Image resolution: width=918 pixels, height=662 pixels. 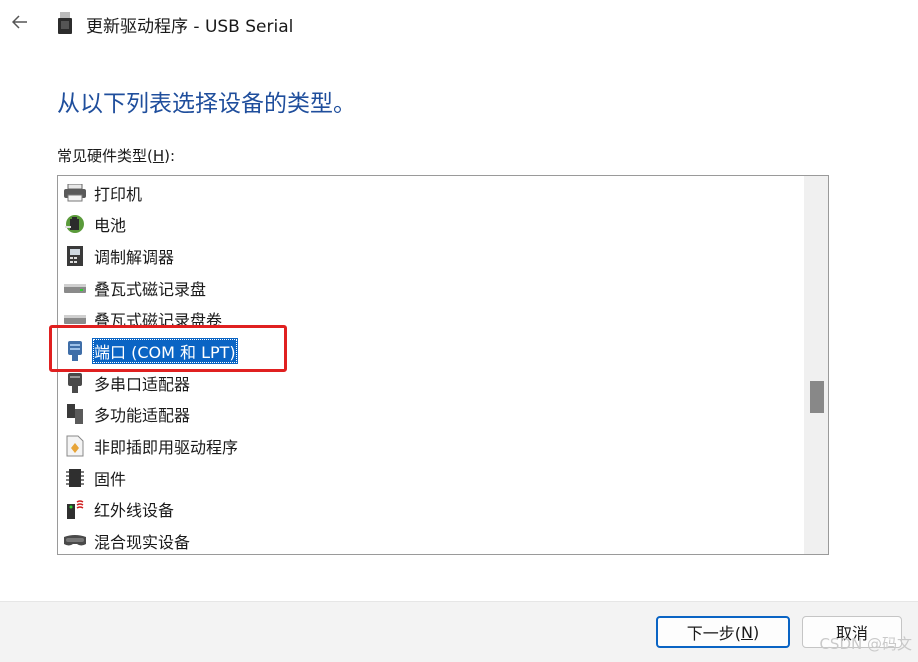 I want to click on list-item-multifunction: 多功能适配器, so click(x=127, y=414).